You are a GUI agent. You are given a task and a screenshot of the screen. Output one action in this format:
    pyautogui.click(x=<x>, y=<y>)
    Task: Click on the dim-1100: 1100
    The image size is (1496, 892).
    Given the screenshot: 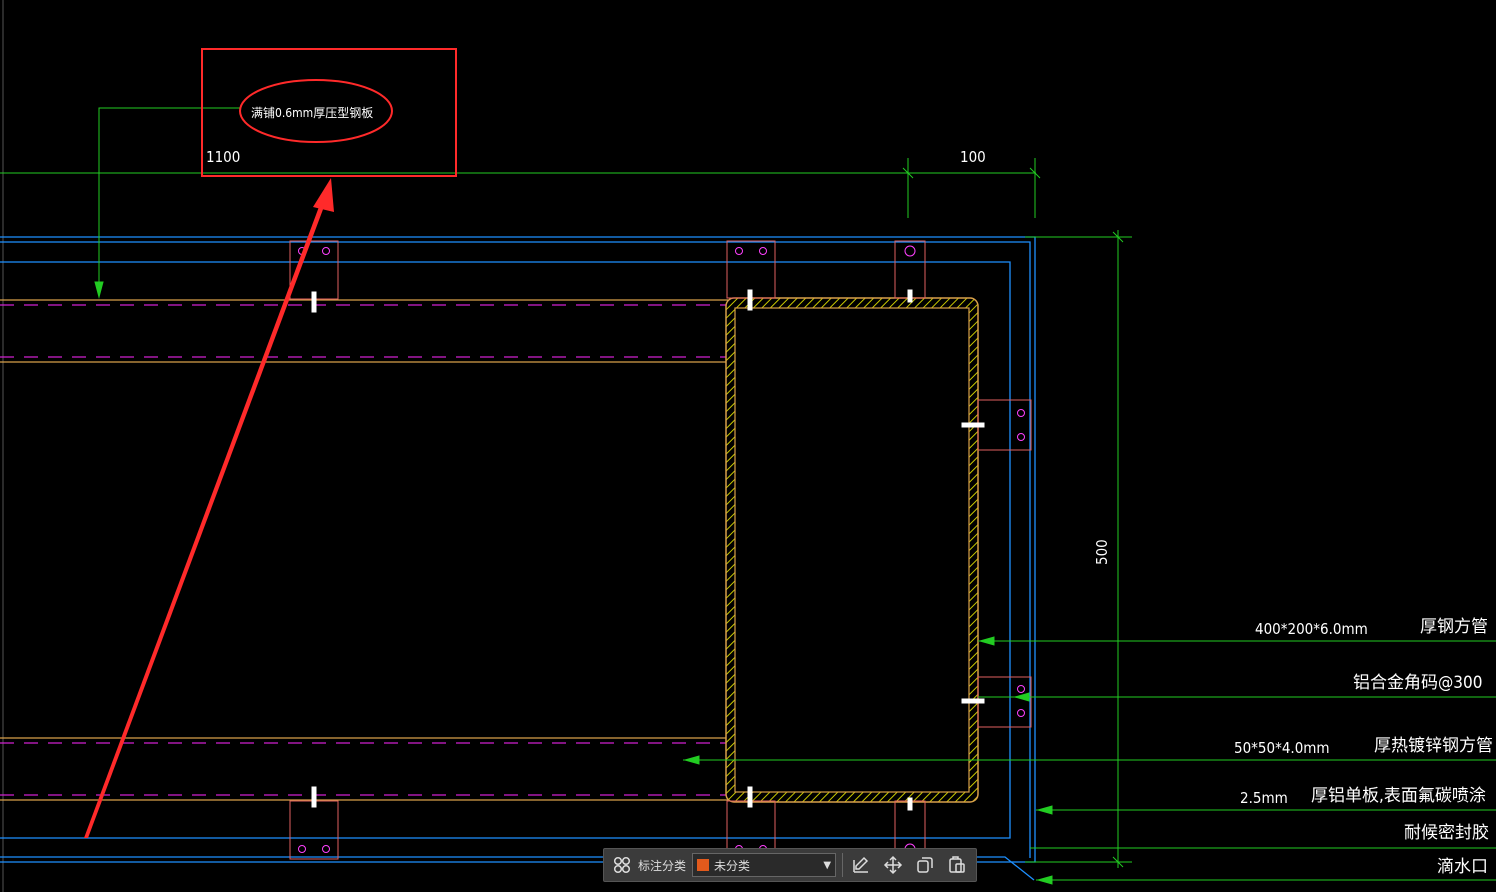 What is the action you would take?
    pyautogui.click(x=223, y=157)
    